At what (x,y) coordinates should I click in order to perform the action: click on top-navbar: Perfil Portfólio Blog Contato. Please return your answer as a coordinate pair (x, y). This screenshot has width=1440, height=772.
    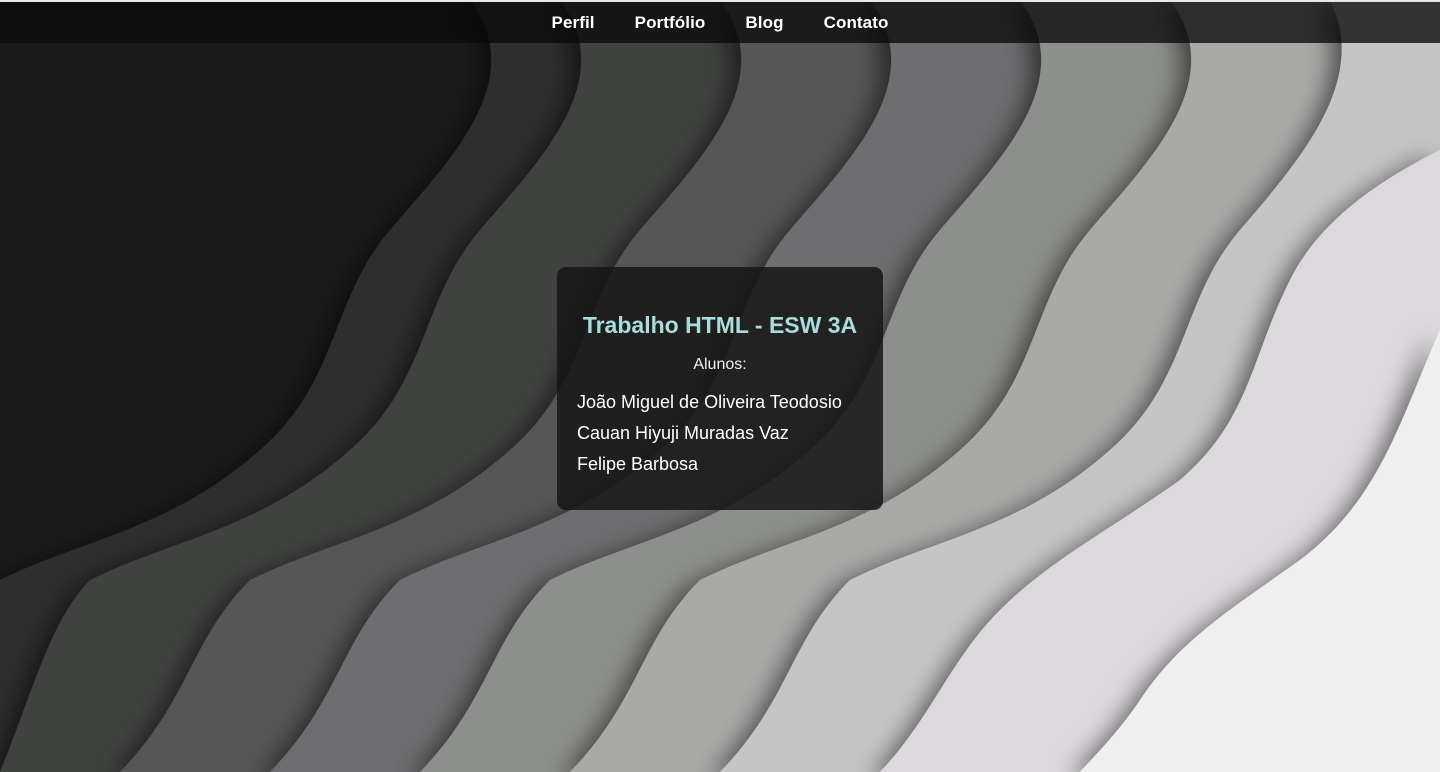
    Looking at the image, I should click on (720, 21).